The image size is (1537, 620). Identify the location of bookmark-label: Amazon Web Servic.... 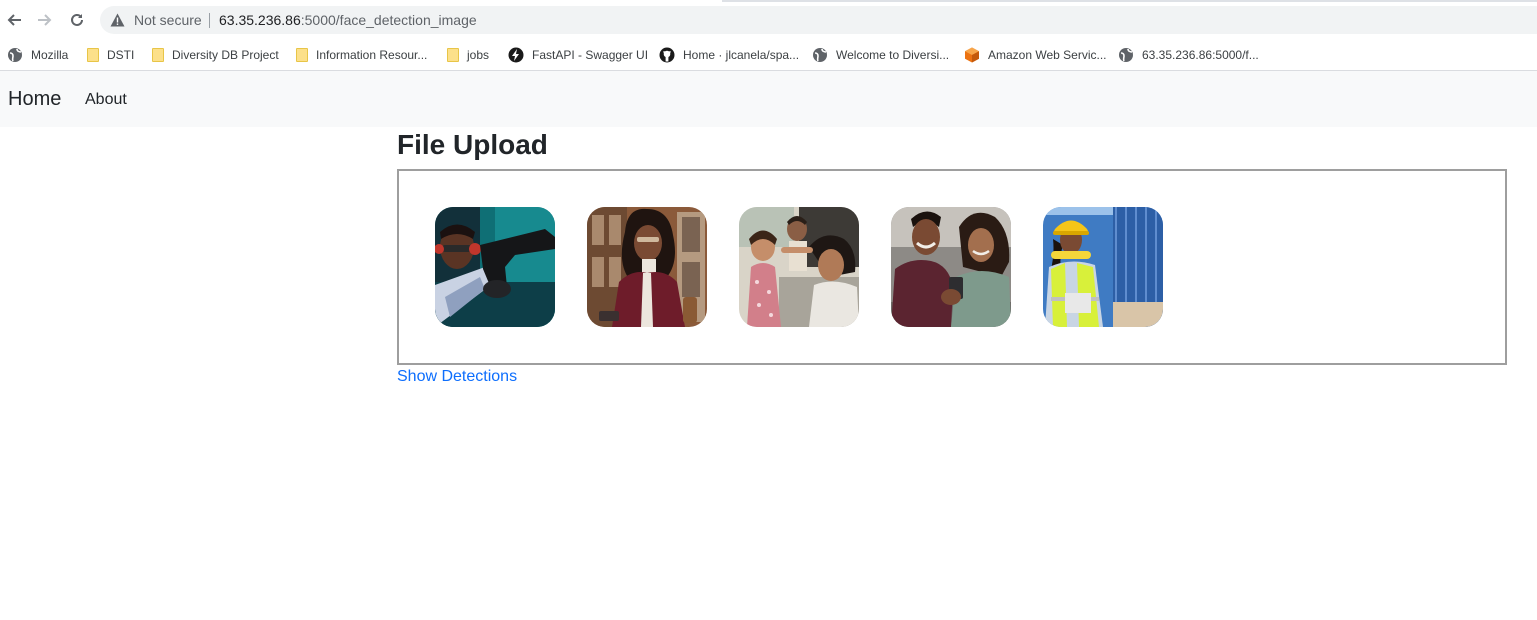
(1047, 55).